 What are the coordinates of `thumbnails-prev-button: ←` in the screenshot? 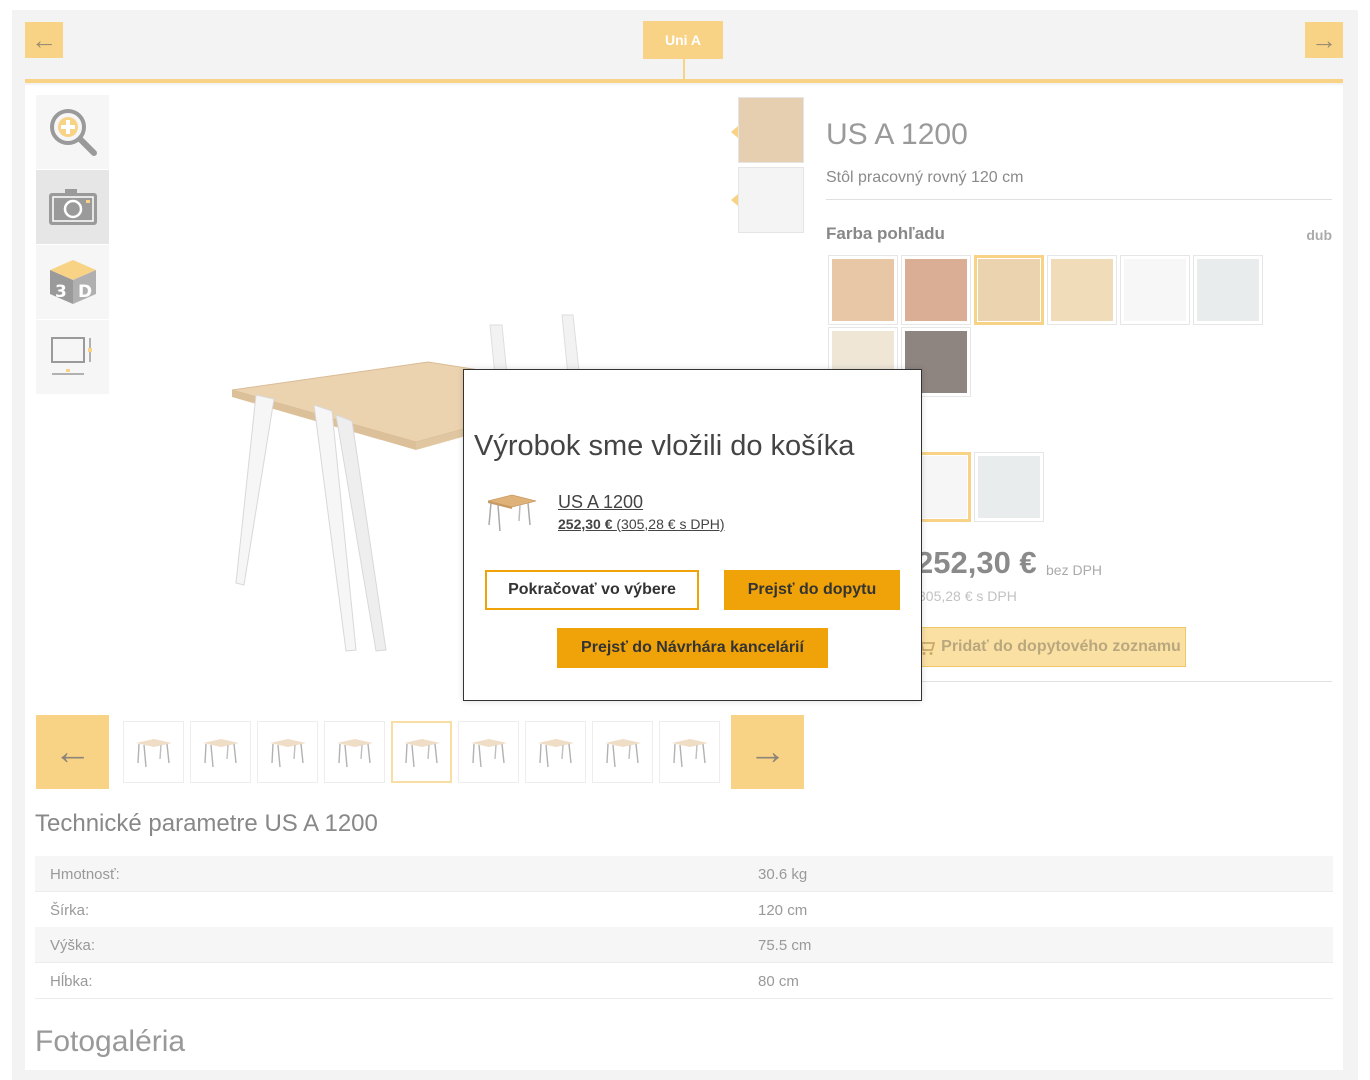 It's located at (72, 752).